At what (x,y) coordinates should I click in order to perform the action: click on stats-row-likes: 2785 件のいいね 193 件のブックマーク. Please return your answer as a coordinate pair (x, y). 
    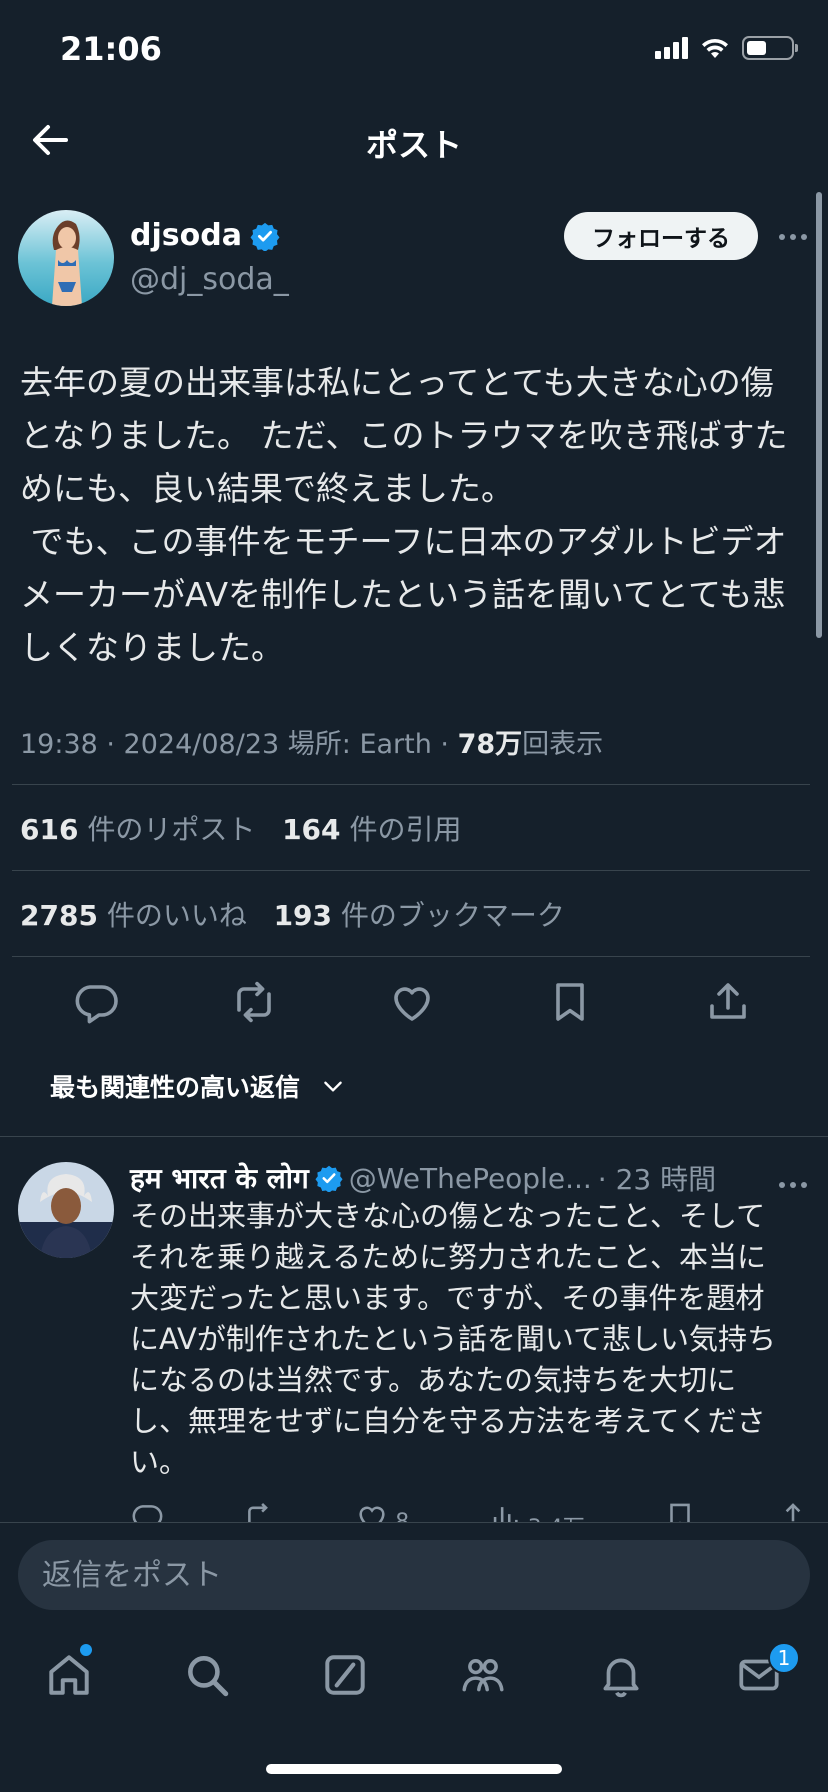
    Looking at the image, I should click on (292, 914).